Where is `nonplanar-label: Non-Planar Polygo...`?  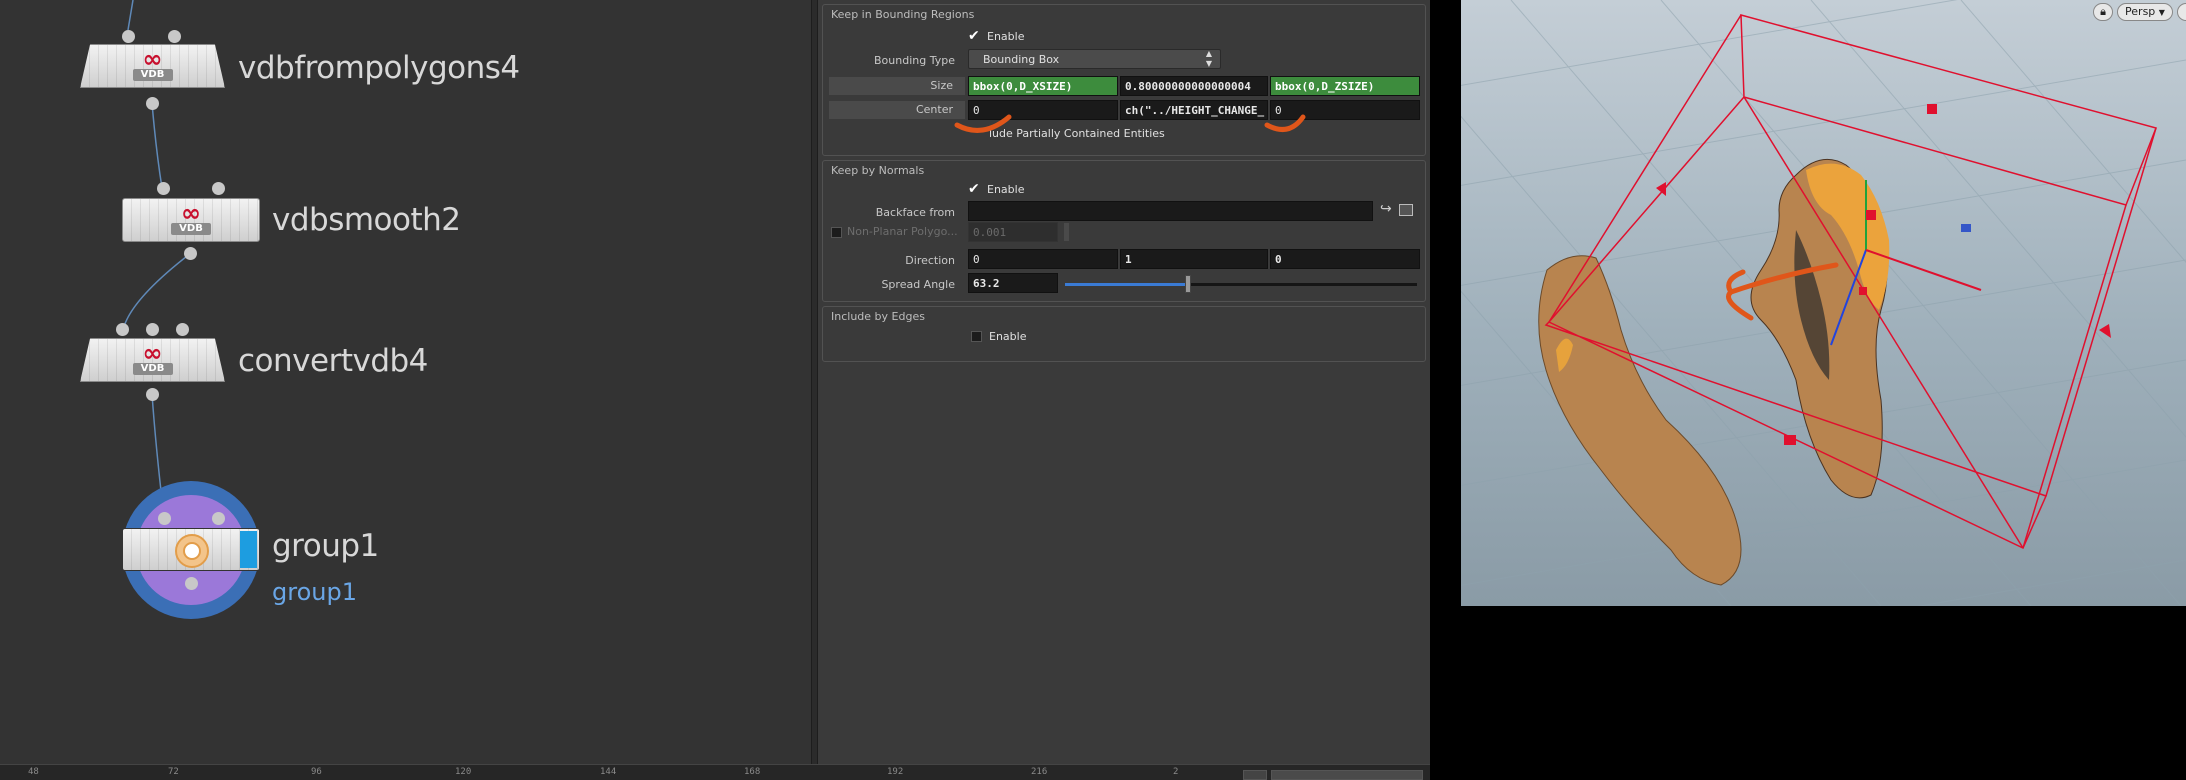 nonplanar-label: Non-Planar Polygo... is located at coordinates (902, 231).